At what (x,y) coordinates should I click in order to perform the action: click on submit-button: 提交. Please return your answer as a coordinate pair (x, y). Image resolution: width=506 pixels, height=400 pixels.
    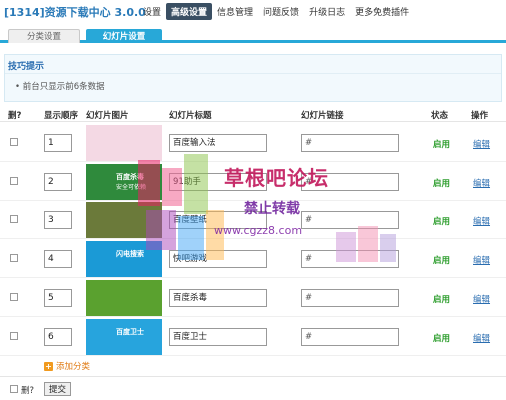
    Looking at the image, I should click on (58, 389).